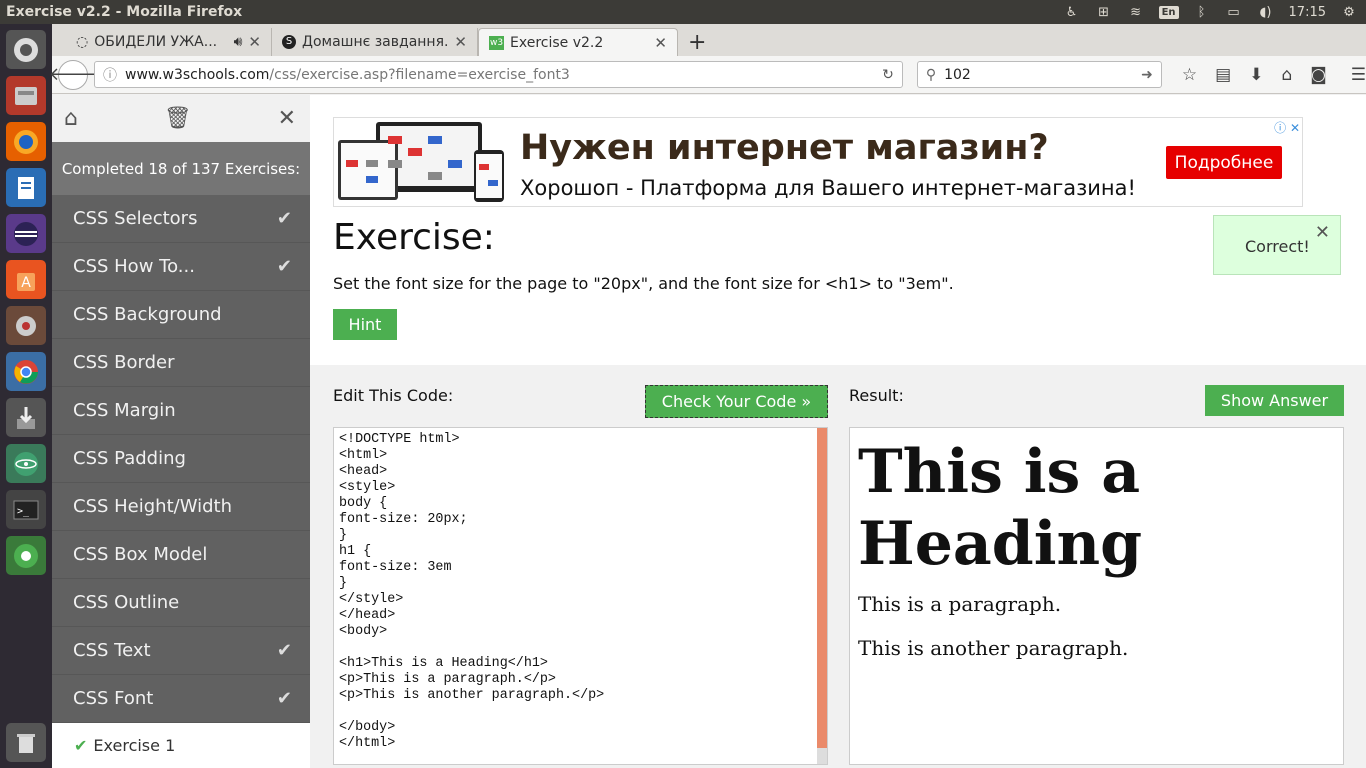  I want to click on url-domain: www.w3schools.com, so click(197, 74).